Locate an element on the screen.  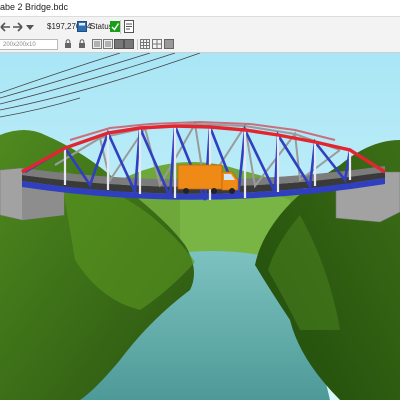
title-bar: abe 2 Bridge.bdc is located at coordinates (200, 8).